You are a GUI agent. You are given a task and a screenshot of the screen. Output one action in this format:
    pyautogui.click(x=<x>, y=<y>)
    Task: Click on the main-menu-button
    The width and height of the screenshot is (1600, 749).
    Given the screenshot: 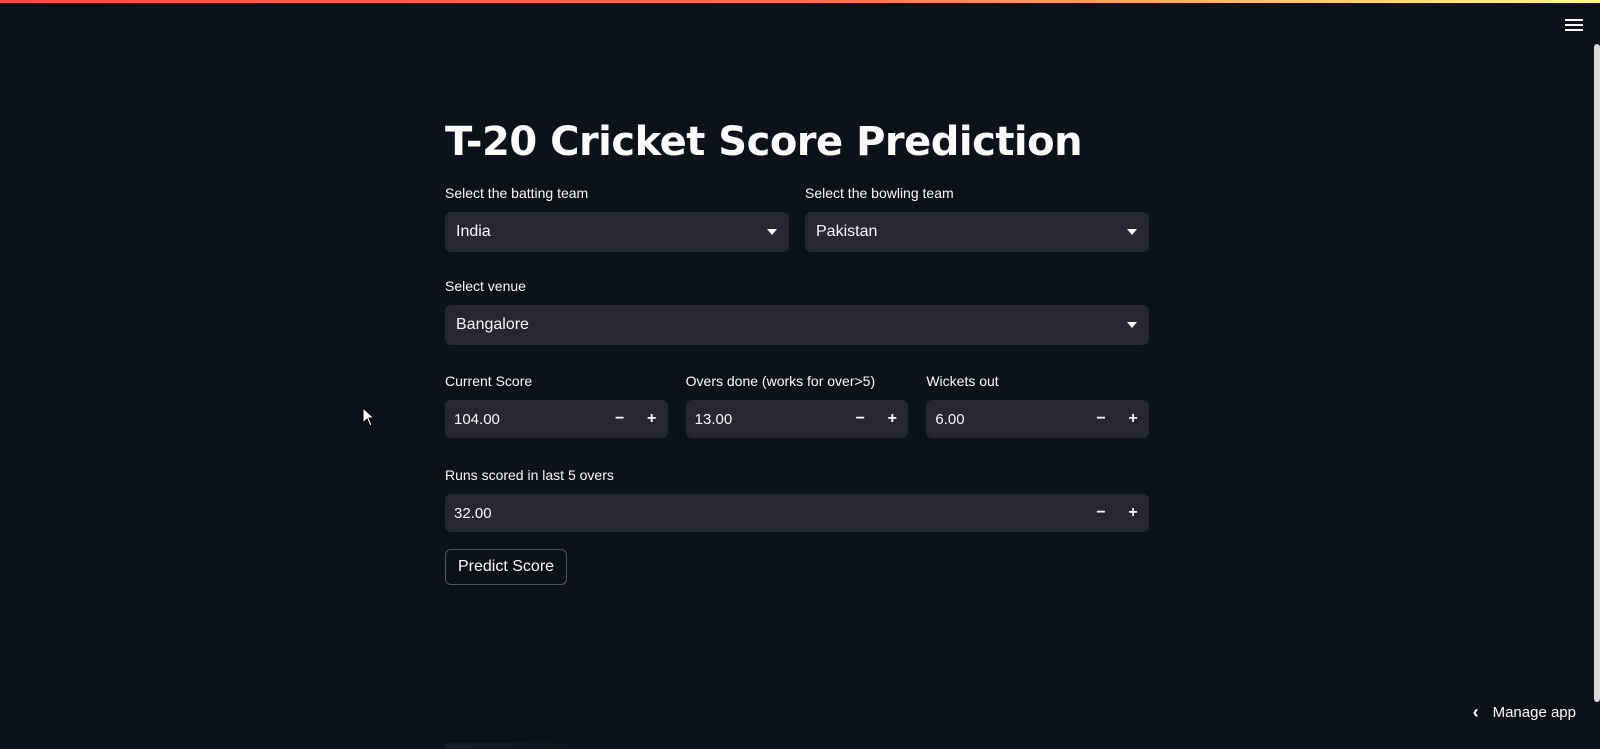 What is the action you would take?
    pyautogui.click(x=1574, y=25)
    